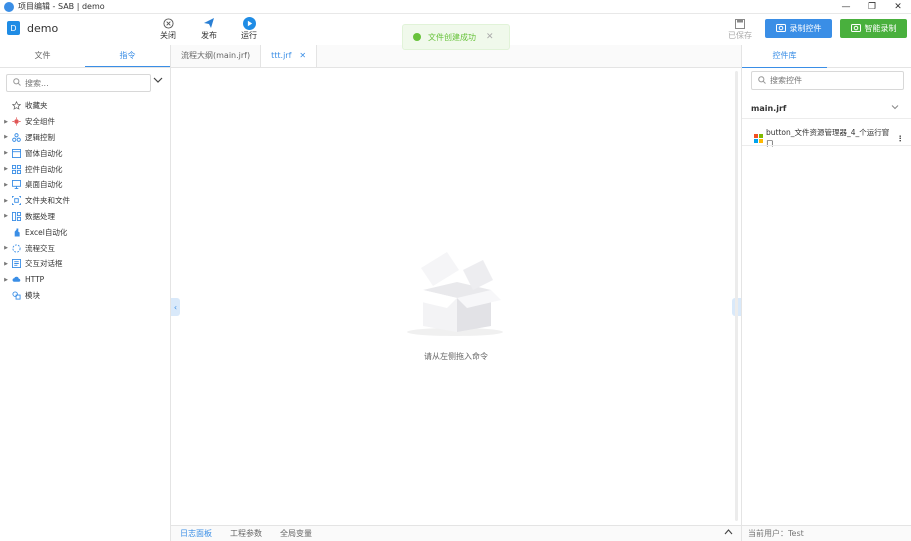  Describe the element at coordinates (9, 6) in the screenshot. I see `app-icon` at that location.